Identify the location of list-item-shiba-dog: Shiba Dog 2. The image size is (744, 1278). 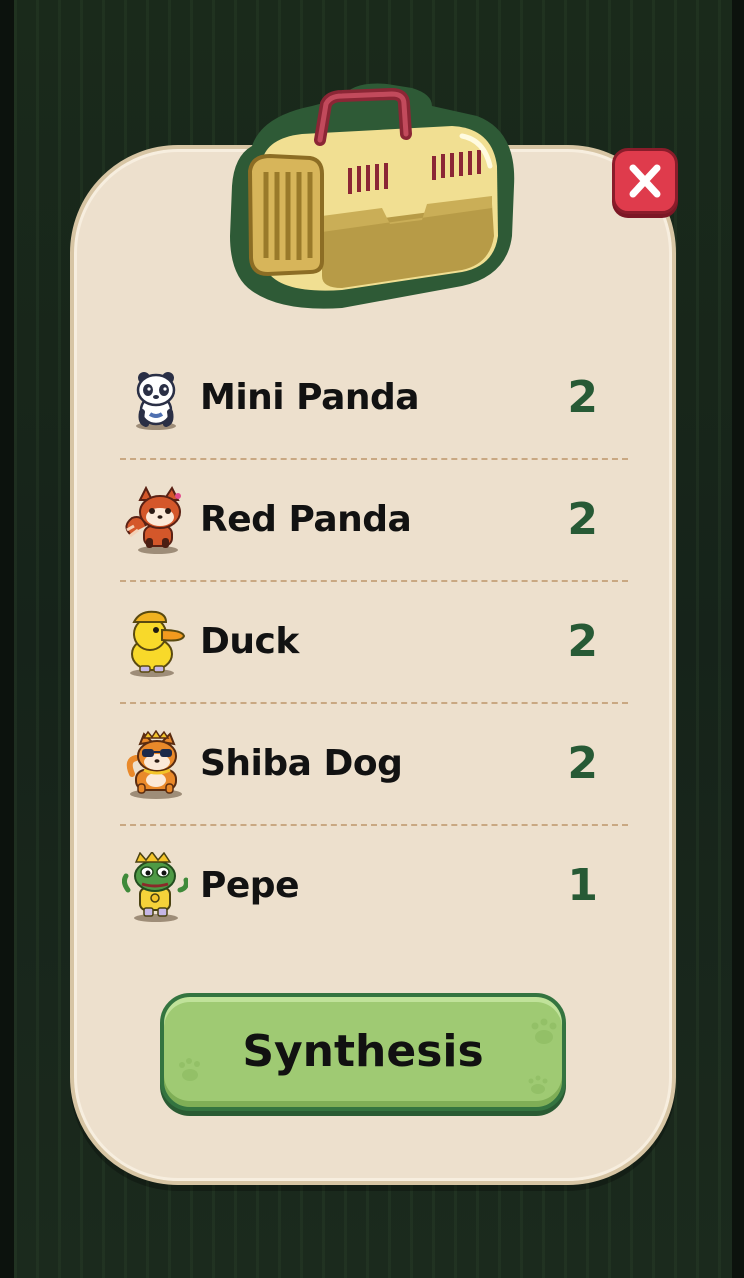
(374, 765).